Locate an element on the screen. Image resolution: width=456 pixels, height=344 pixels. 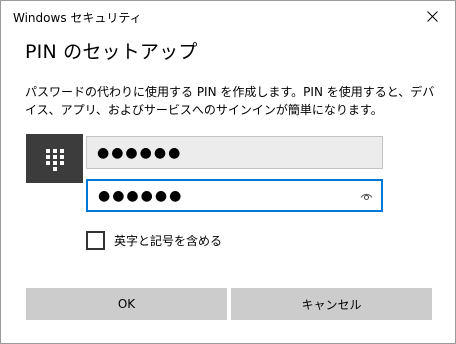
pin-keypad-tile is located at coordinates (54, 158).